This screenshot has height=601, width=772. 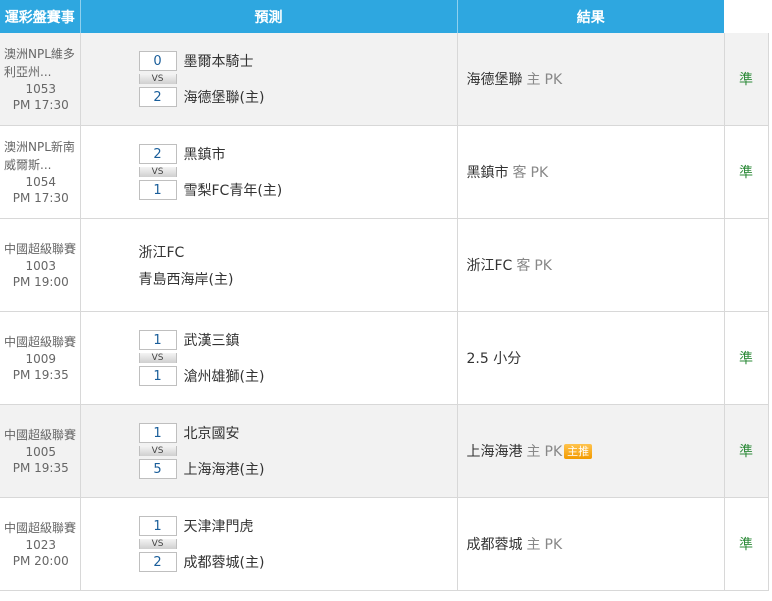 I want to click on prediction-pick: 黑鎮市, so click(x=487, y=173).